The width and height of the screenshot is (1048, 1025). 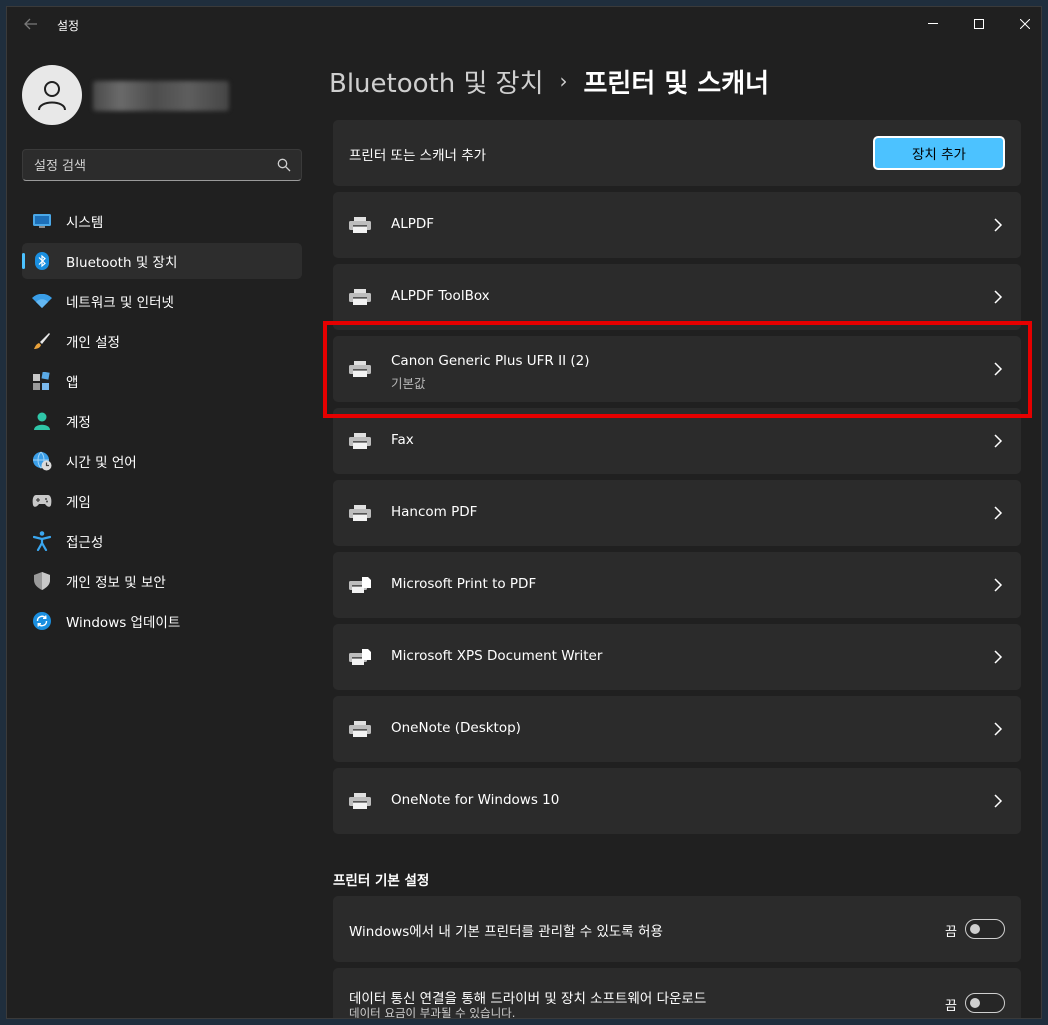 What do you see at coordinates (1025, 24) in the screenshot?
I see `close-icon` at bounding box center [1025, 24].